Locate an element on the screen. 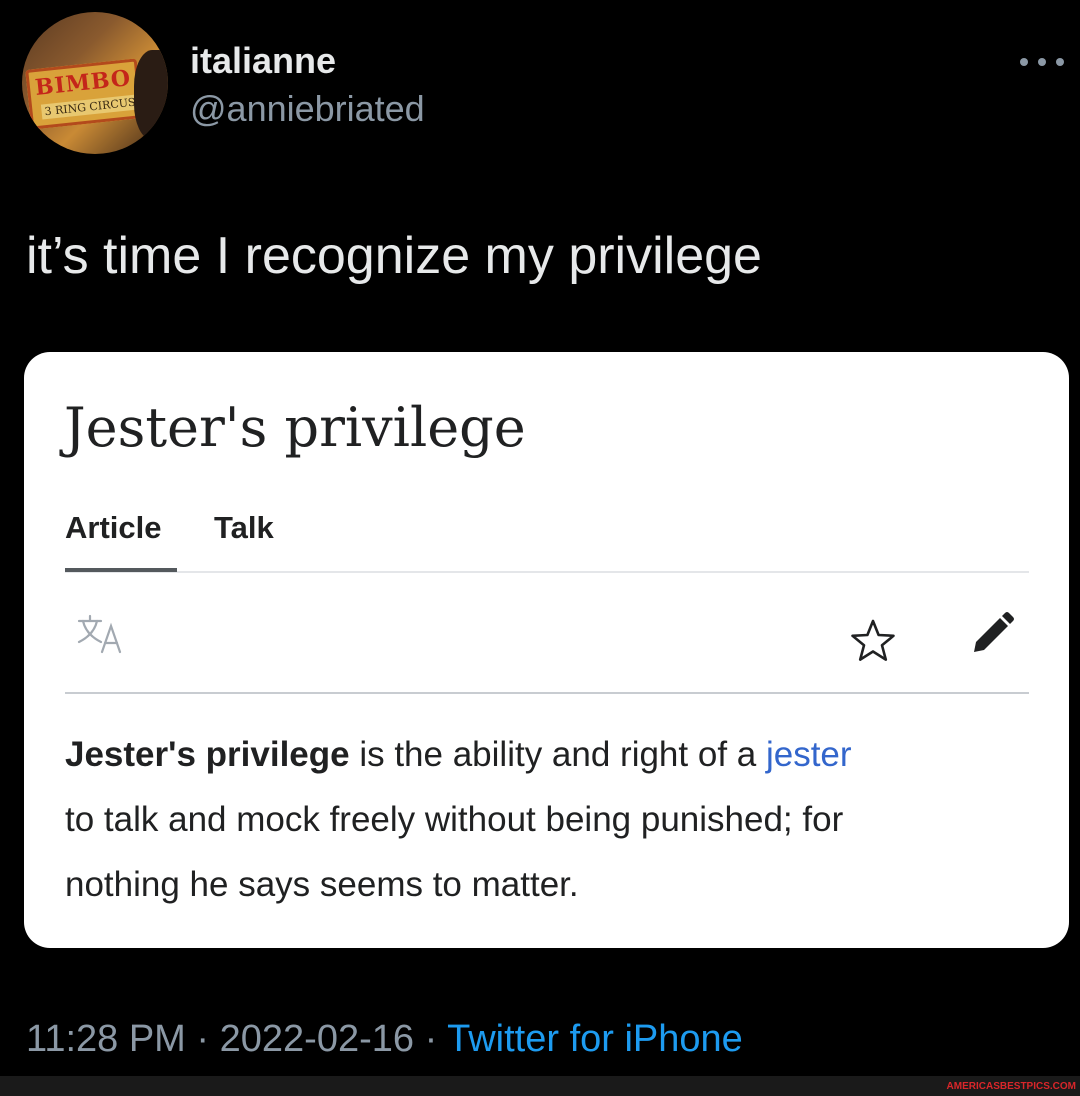  tweet-time: 11:28 PM is located at coordinates (106, 1039).